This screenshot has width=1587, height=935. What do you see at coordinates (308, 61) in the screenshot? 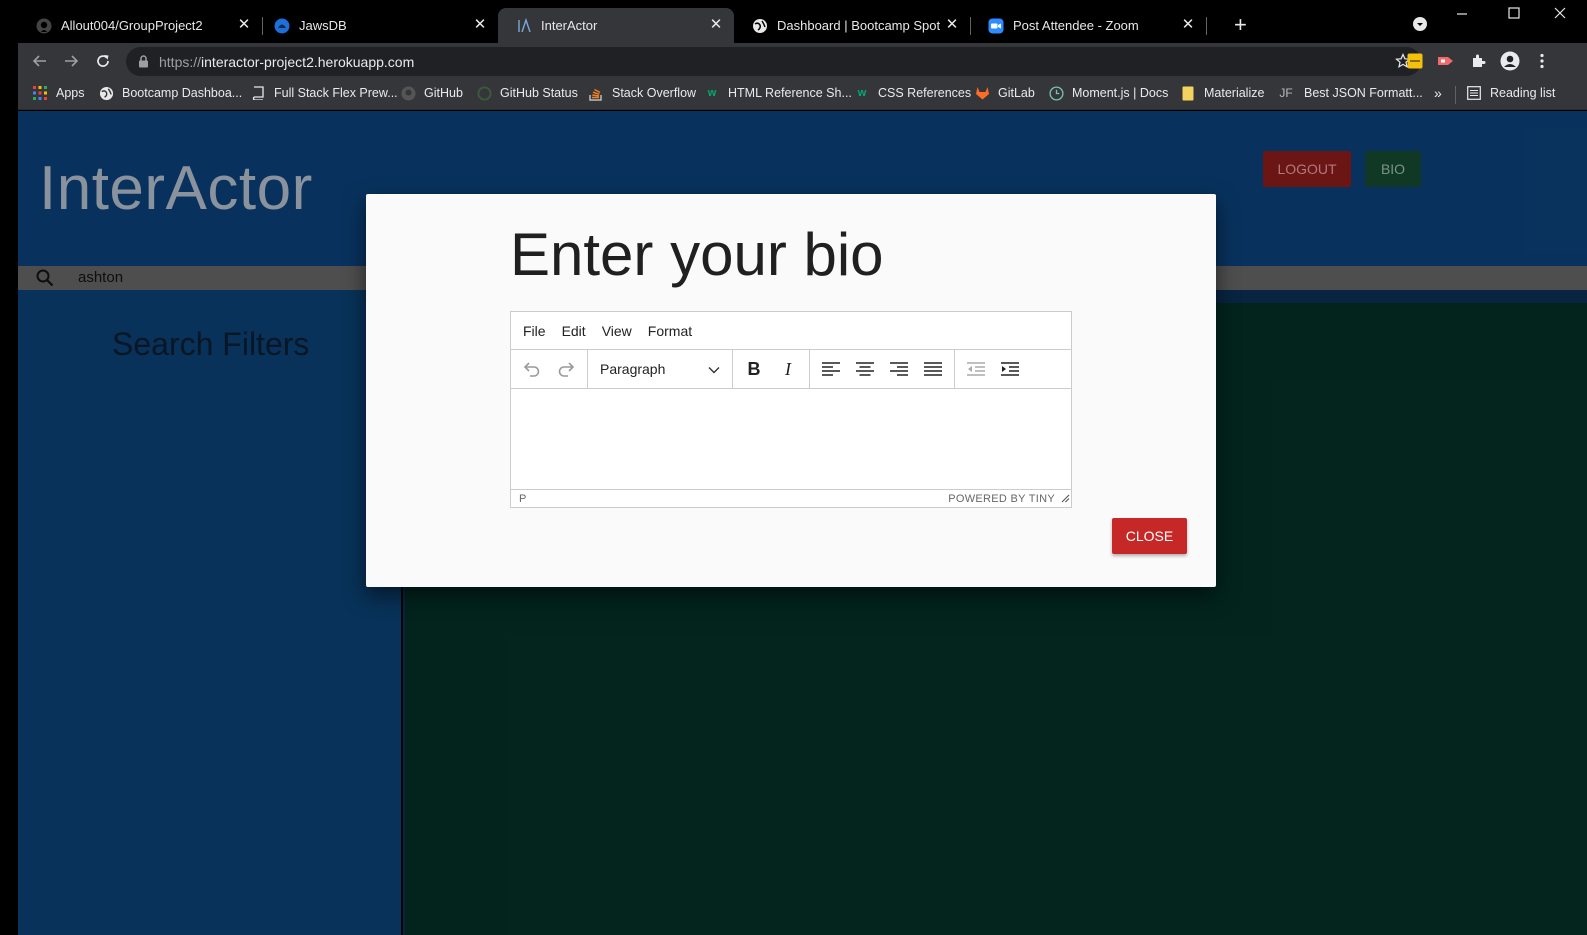
I see `url-host: interactor-project2.herokuapp.com` at bounding box center [308, 61].